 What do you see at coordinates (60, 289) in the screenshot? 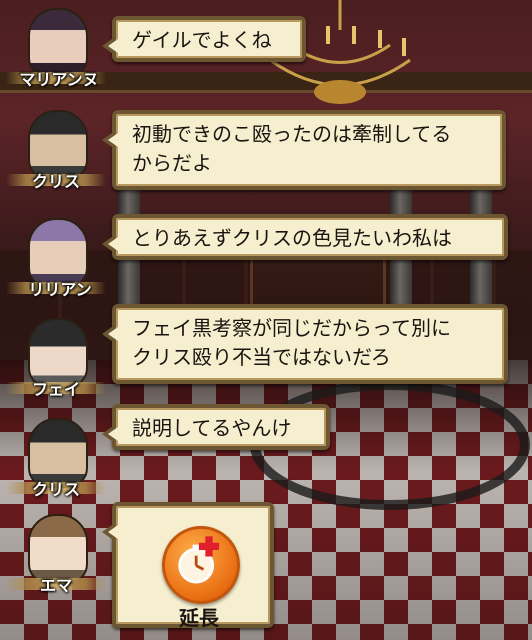
I see `speaker-name: リリアン` at bounding box center [60, 289].